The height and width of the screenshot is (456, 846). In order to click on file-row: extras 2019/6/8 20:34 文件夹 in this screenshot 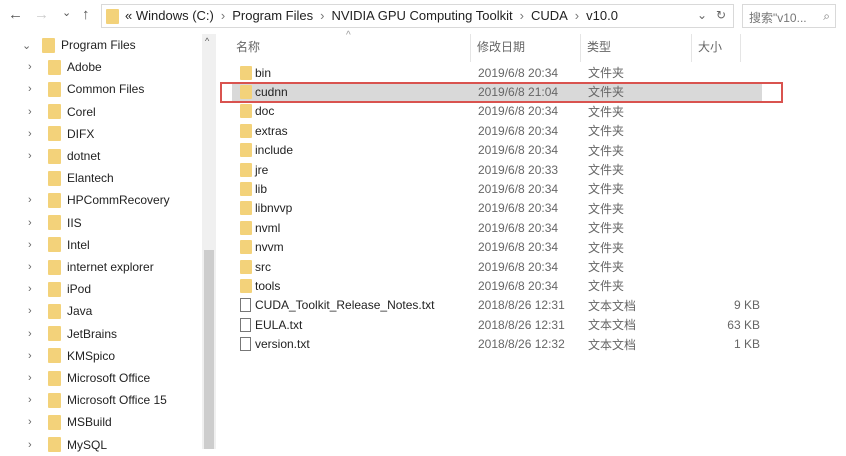, I will do `click(507, 130)`.